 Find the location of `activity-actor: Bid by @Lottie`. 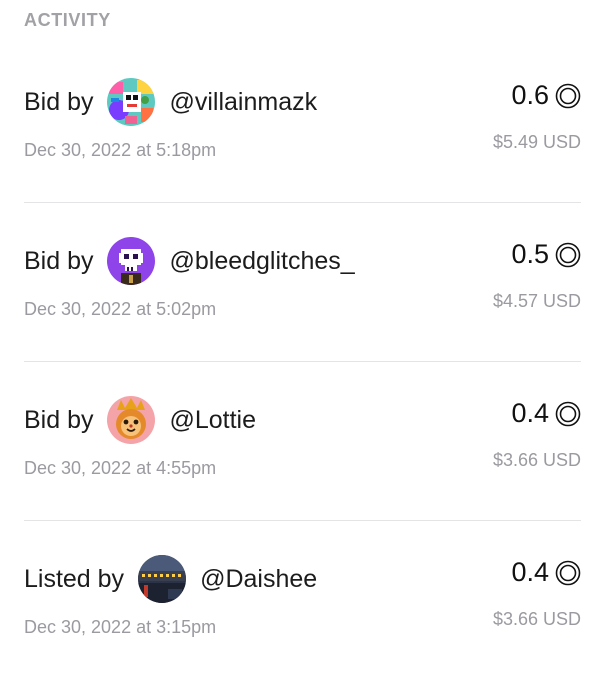

activity-actor: Bid by @Lottie is located at coordinates (140, 420).